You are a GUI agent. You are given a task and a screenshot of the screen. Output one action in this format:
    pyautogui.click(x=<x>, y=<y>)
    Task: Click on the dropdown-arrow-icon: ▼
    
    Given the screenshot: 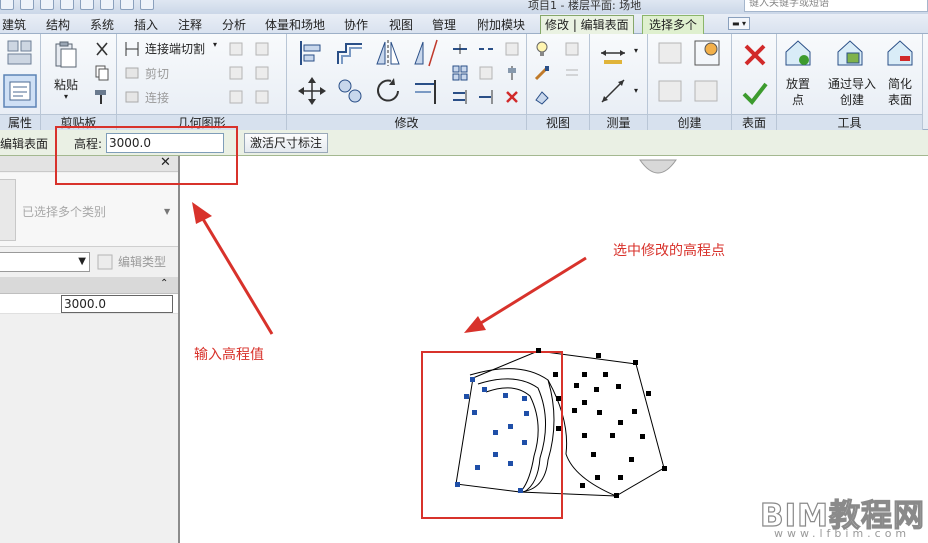 What is the action you would take?
    pyautogui.click(x=82, y=261)
    